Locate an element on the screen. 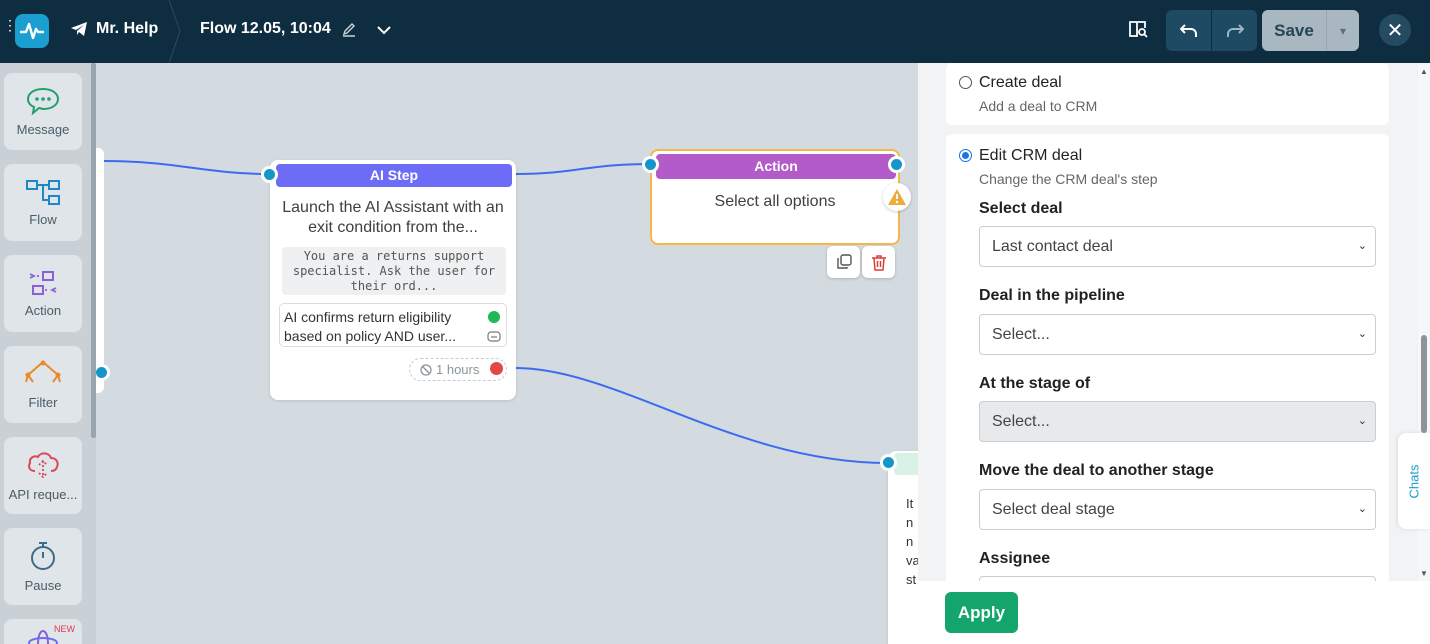 The image size is (1430, 644). next-node-line: va is located at coordinates (912, 560).